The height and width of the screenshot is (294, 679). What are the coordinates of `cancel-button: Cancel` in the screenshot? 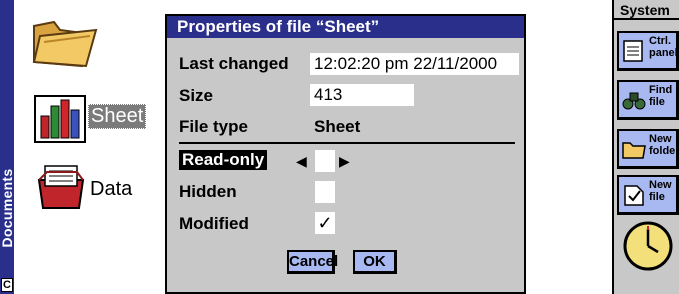 It's located at (312, 262).